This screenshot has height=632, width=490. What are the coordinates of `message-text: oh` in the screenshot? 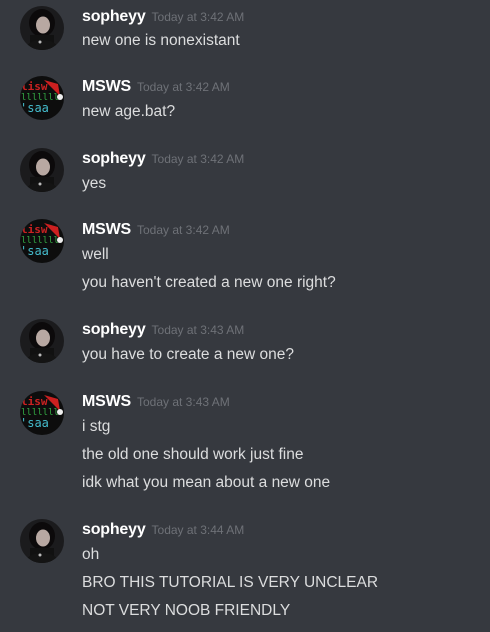 It's located at (91, 554).